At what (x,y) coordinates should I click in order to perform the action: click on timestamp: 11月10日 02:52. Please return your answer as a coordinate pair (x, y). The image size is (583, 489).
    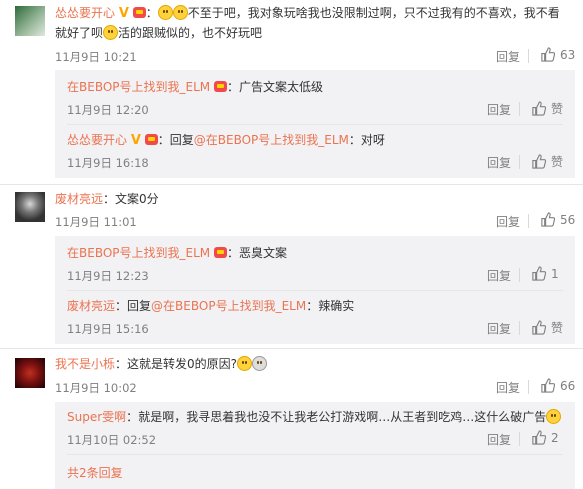
    Looking at the image, I should click on (112, 440).